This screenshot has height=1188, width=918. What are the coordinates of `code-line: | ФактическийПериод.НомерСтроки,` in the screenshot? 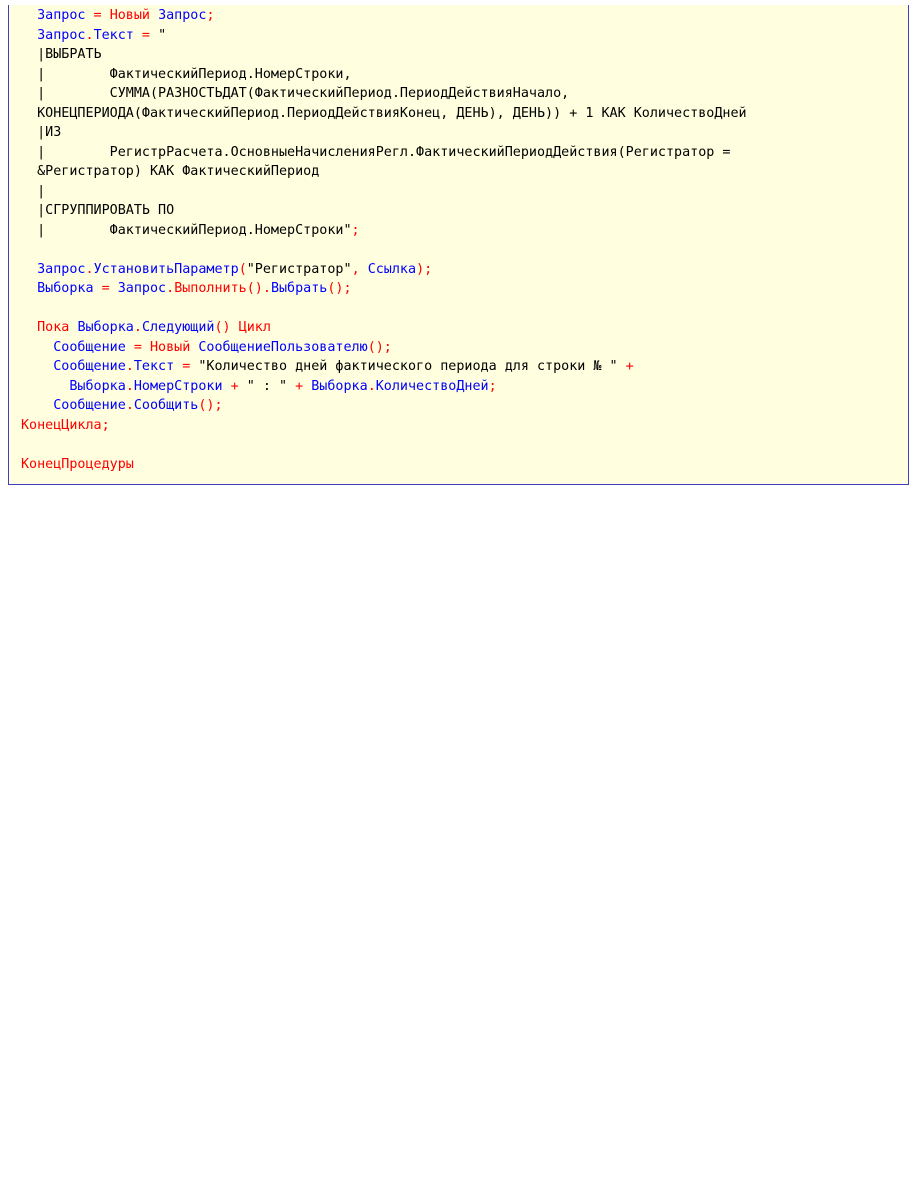 It's located at (464, 75).